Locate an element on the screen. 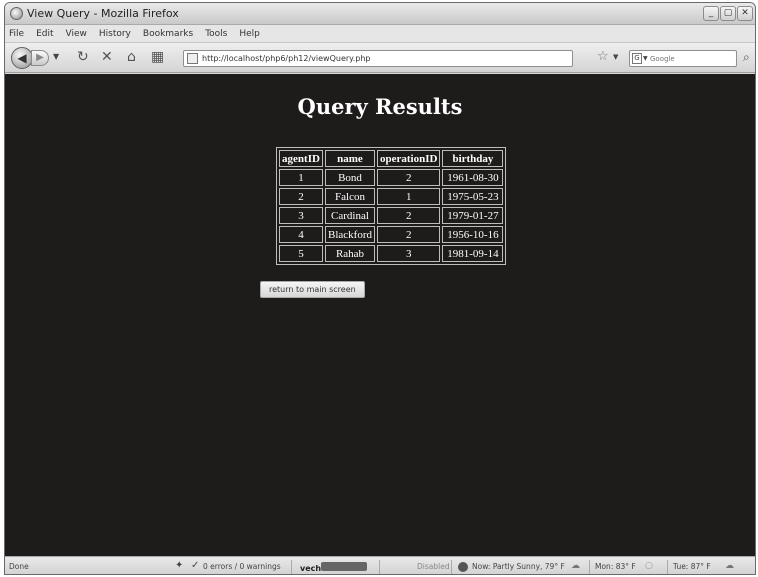  address-bar is located at coordinates (378, 58).